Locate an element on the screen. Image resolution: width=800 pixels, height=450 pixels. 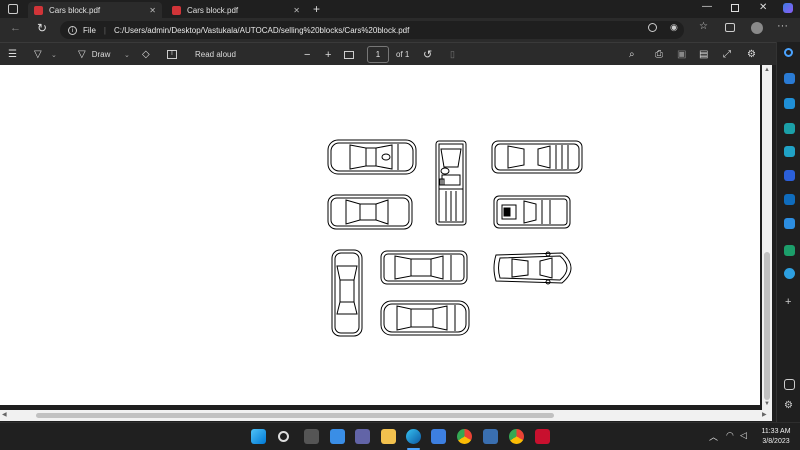
scroll-left-arrow: ◀ is located at coordinates (4, 414).